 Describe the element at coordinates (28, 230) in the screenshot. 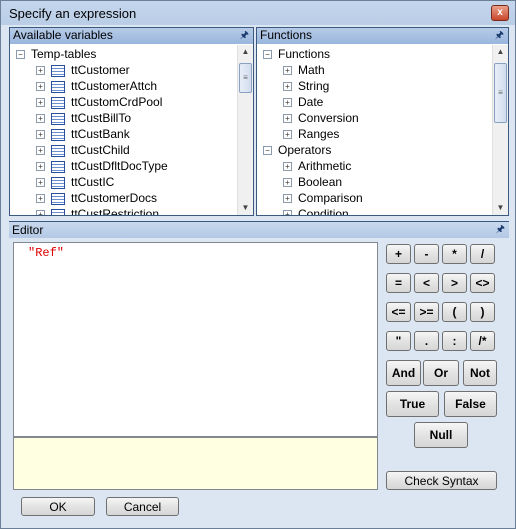

I see `editor-title: Editor` at that location.